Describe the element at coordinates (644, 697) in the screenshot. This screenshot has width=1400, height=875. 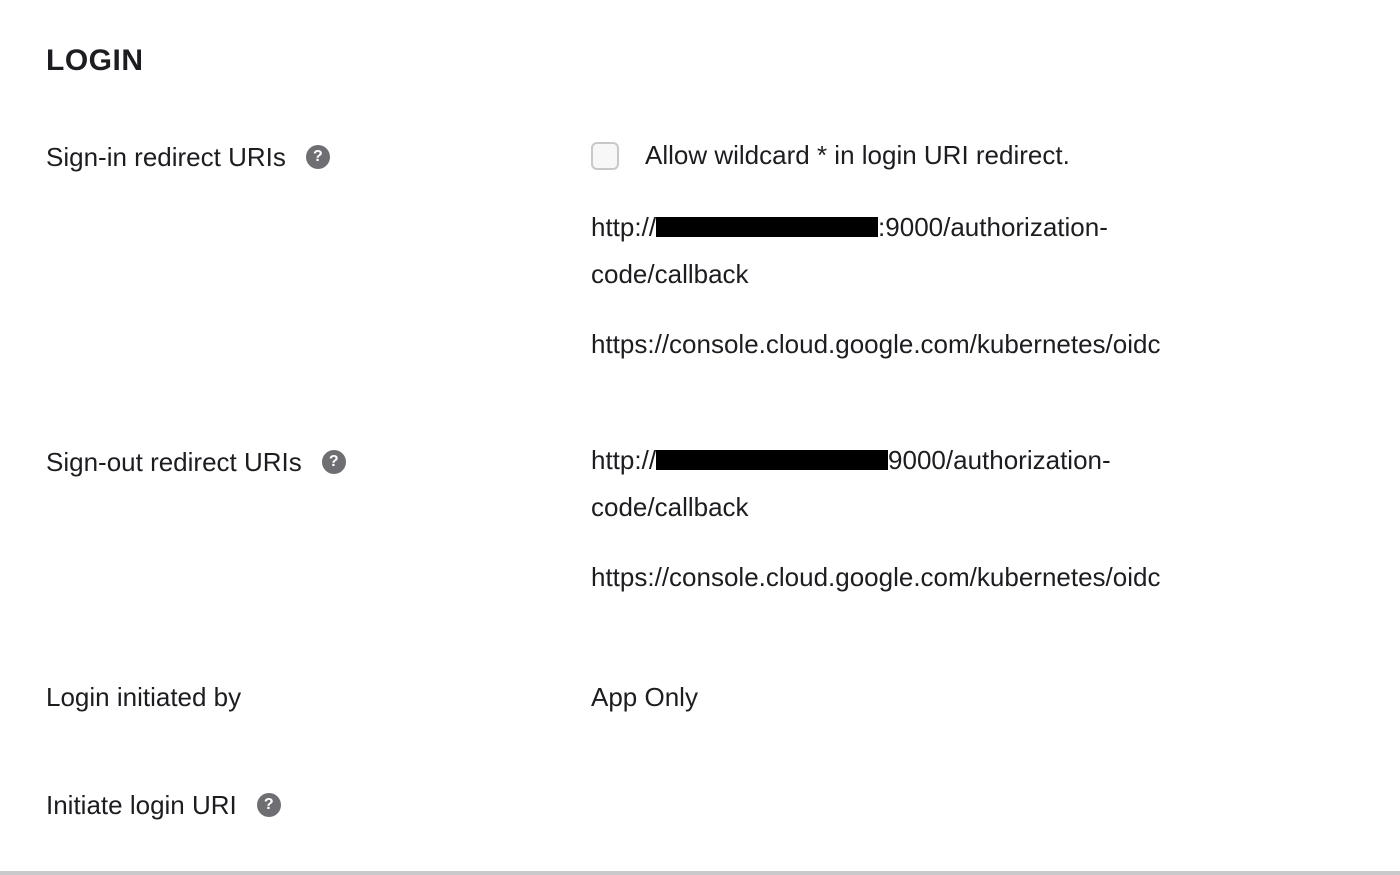
I see `login-initiated-by-value: App Only` at that location.